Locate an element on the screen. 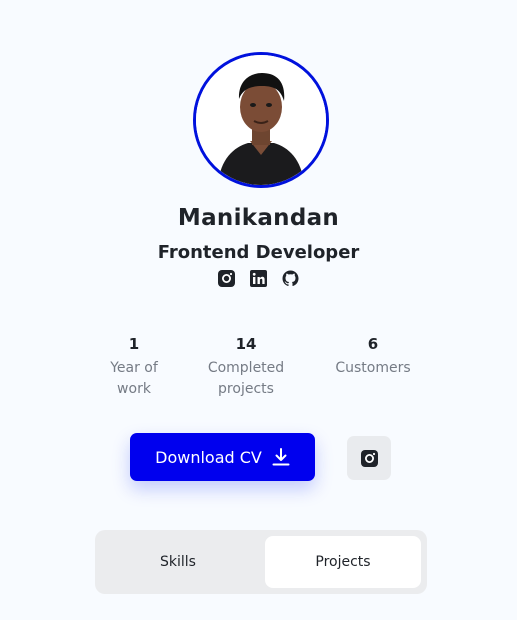 The image size is (517, 620). stat-label: Customers is located at coordinates (373, 368).